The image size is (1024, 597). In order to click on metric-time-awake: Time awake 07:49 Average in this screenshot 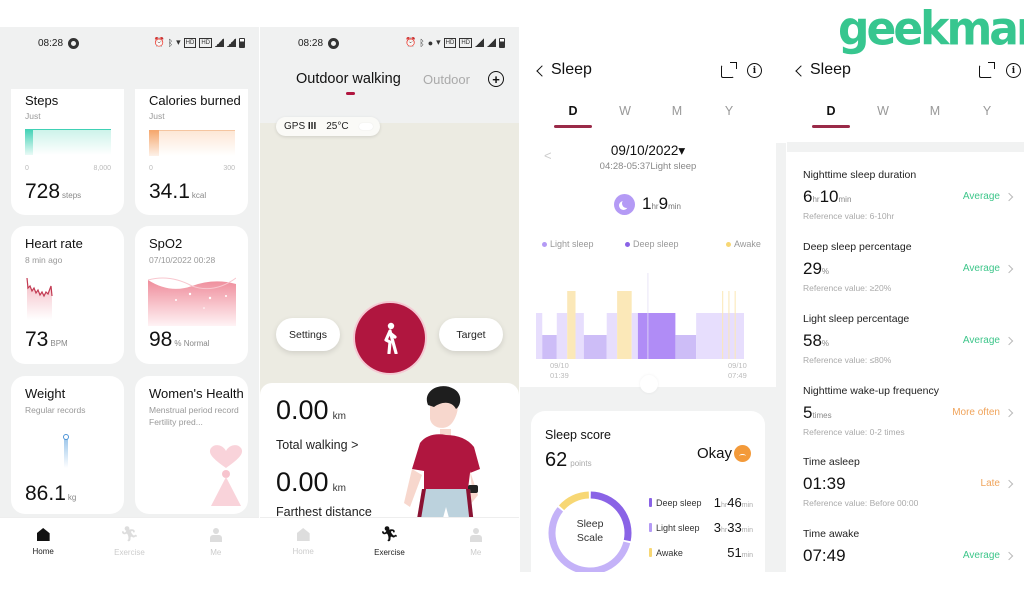, I will do `click(908, 550)`.